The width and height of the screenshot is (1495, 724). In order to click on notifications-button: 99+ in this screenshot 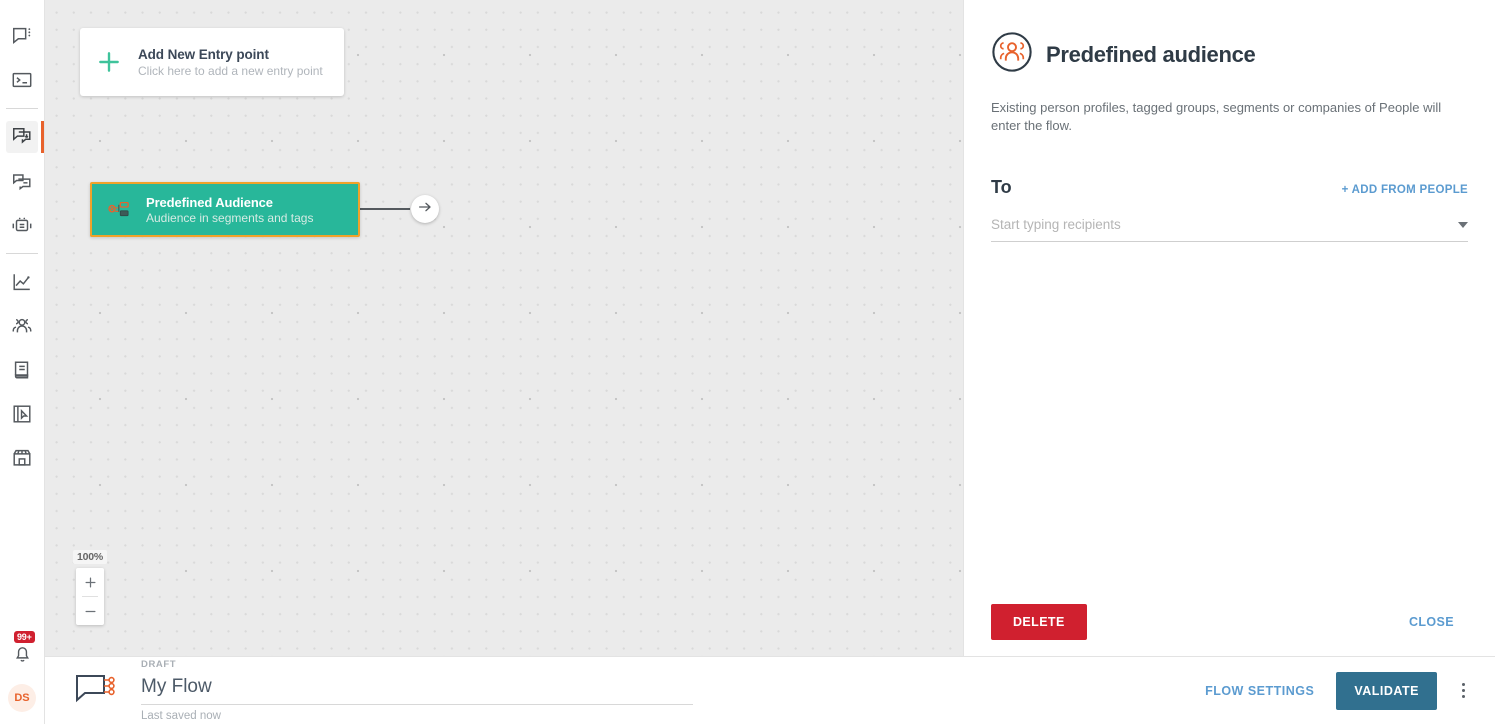, I will do `click(22, 651)`.